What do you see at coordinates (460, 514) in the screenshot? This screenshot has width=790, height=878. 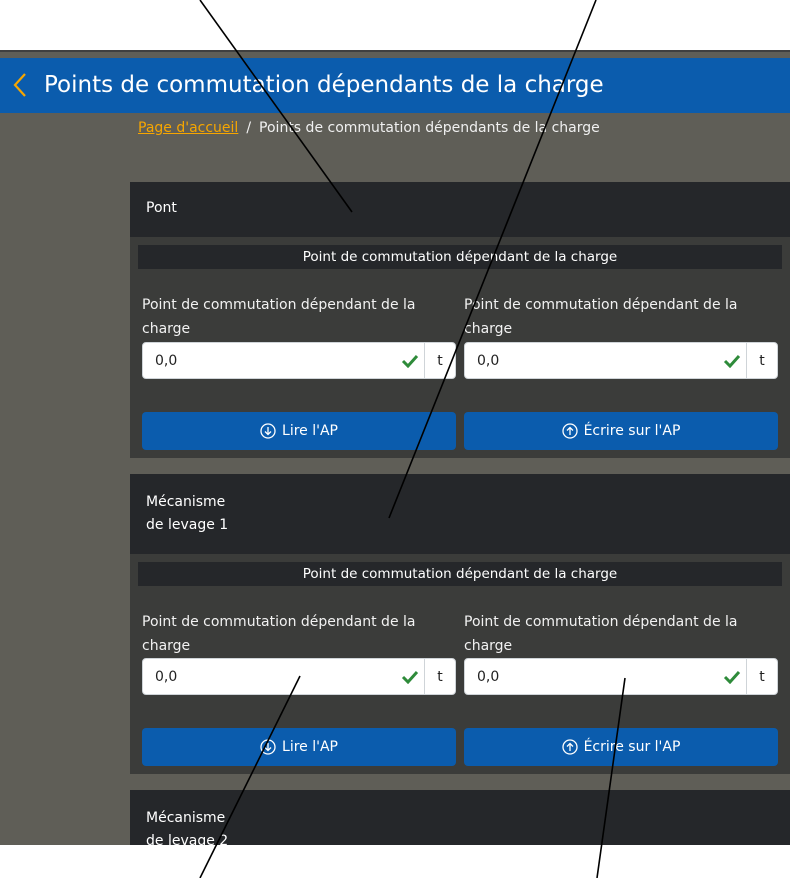 I see `section-header: Mécanisme de levage 1` at bounding box center [460, 514].